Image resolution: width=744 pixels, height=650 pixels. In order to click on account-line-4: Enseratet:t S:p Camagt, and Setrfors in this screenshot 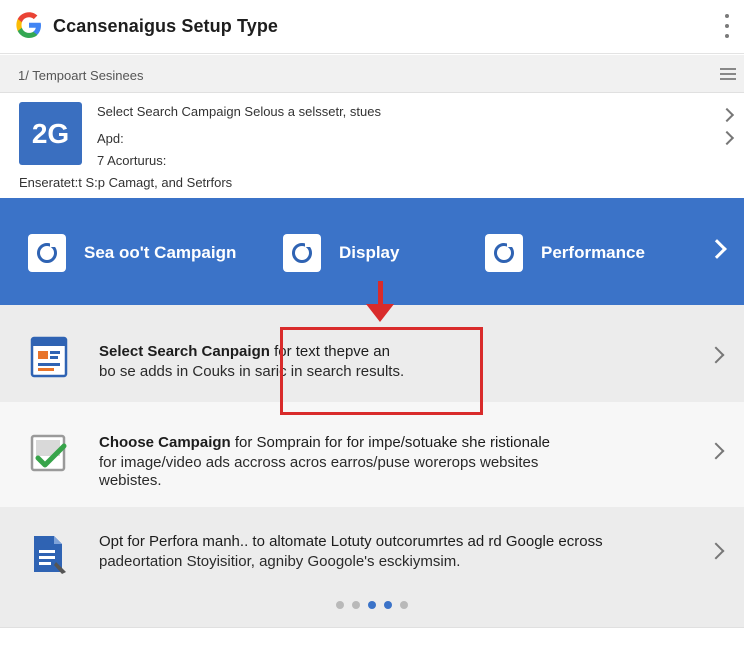, I will do `click(126, 182)`.